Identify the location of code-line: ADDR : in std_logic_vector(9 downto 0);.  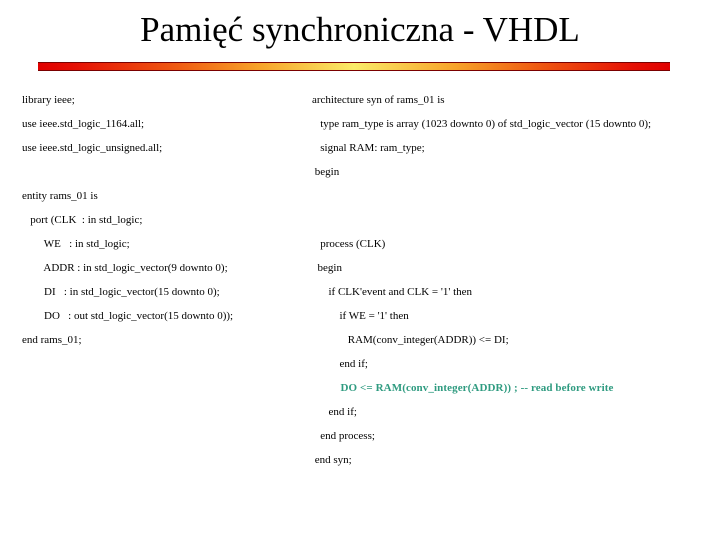
(125, 268).